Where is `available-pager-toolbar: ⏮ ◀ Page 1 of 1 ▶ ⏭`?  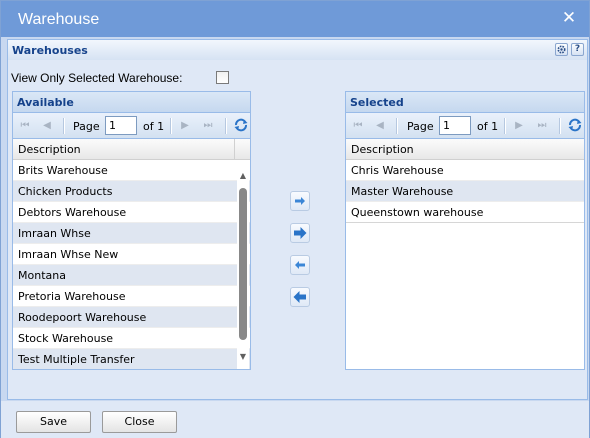 available-pager-toolbar: ⏮ ◀ Page 1 of 1 ▶ ⏭ is located at coordinates (131, 126).